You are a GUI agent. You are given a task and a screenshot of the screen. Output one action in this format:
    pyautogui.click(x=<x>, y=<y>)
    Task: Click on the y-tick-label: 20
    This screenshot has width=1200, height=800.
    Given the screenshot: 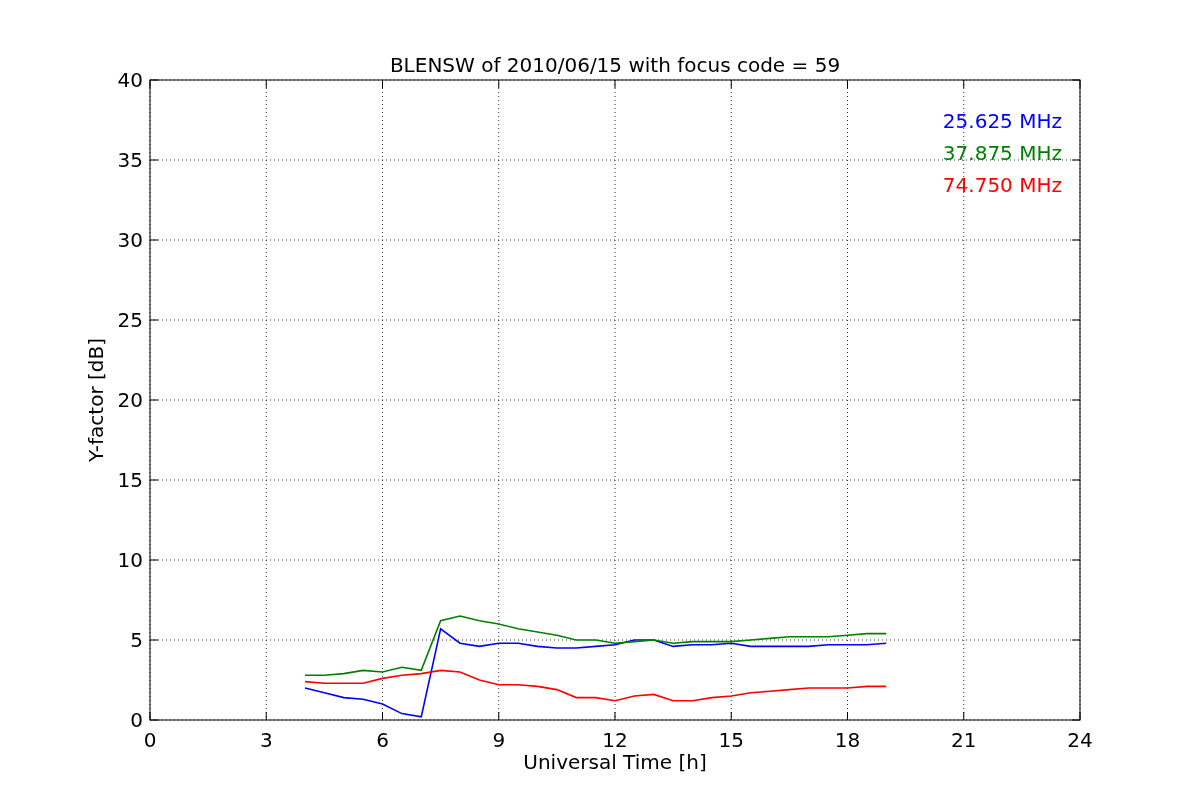 What is the action you would take?
    pyautogui.click(x=130, y=400)
    